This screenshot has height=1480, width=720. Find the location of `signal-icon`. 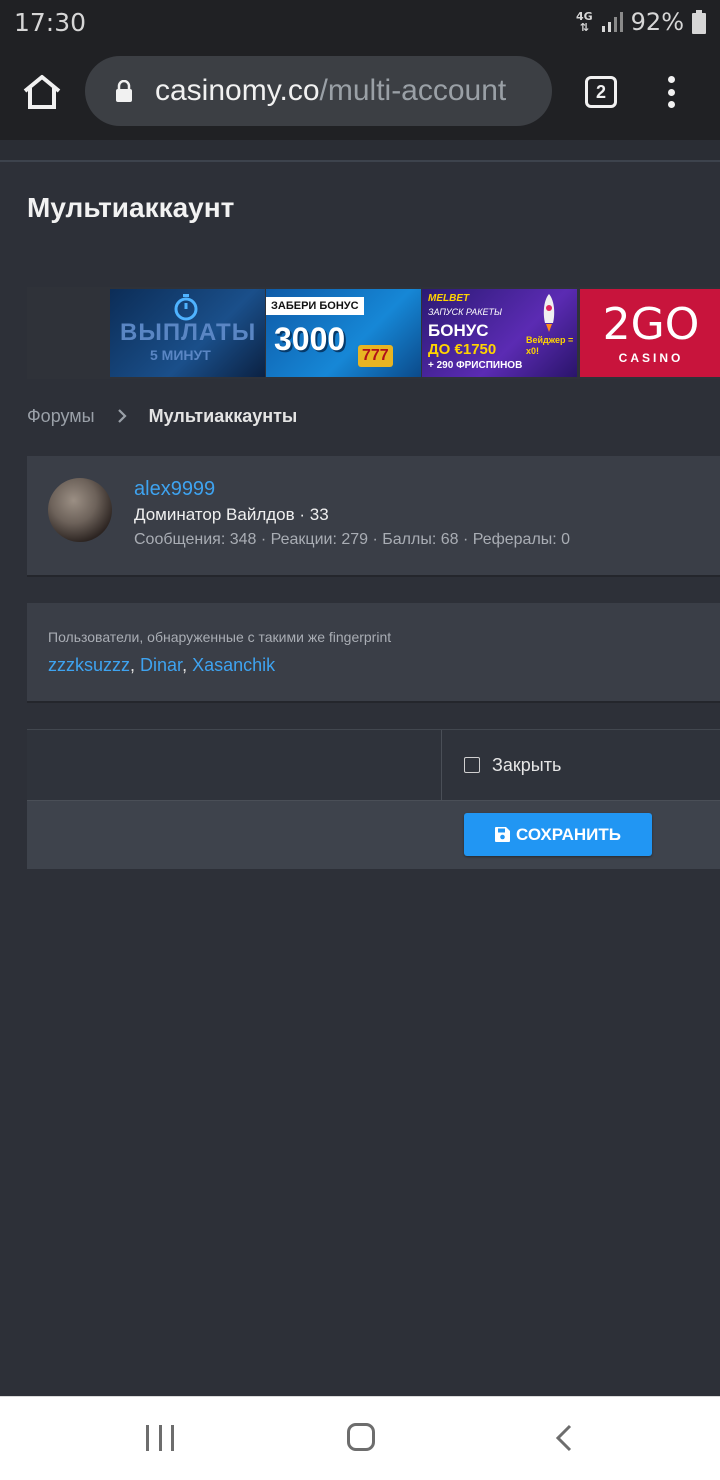

signal-icon is located at coordinates (612, 22).